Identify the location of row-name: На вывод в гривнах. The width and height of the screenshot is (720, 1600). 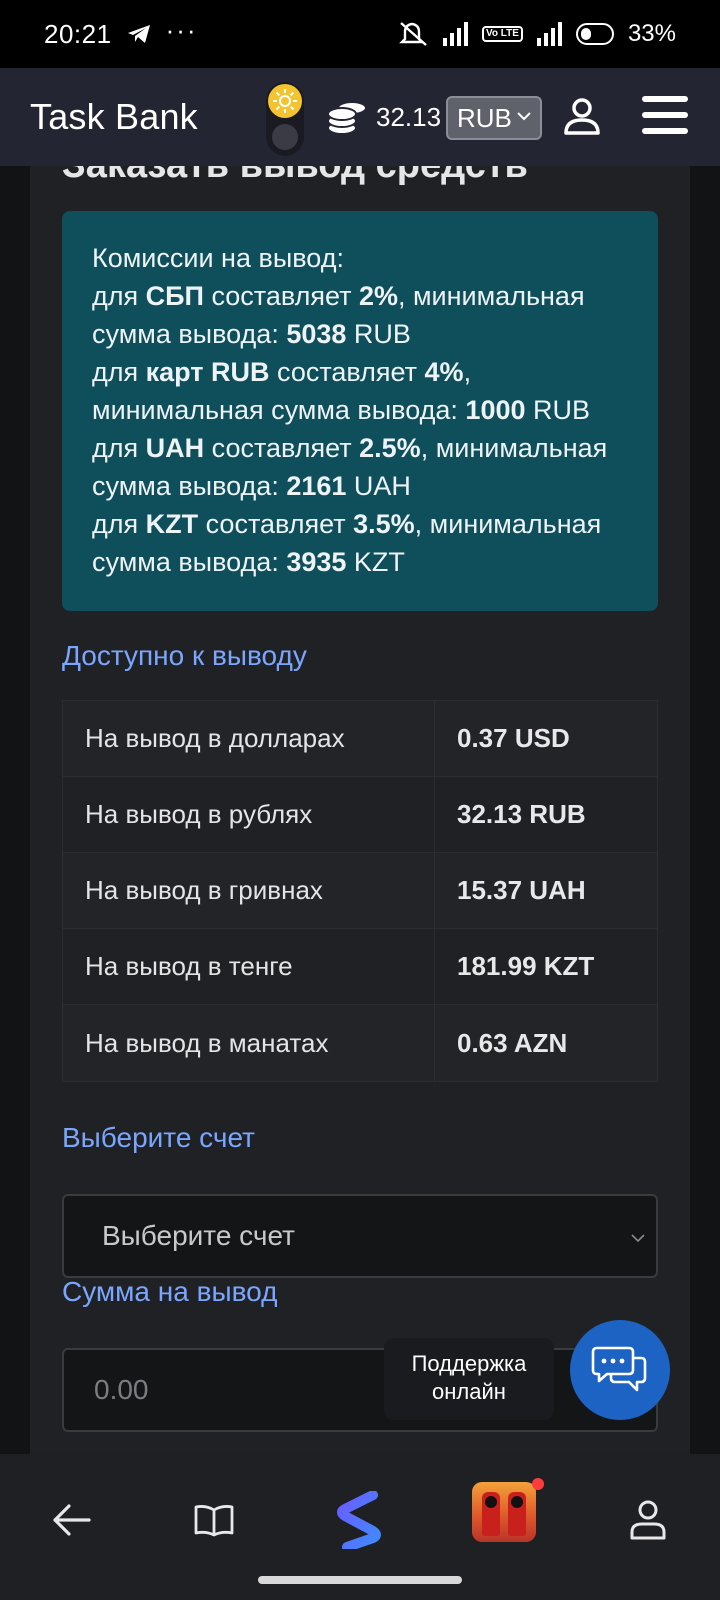
(249, 890).